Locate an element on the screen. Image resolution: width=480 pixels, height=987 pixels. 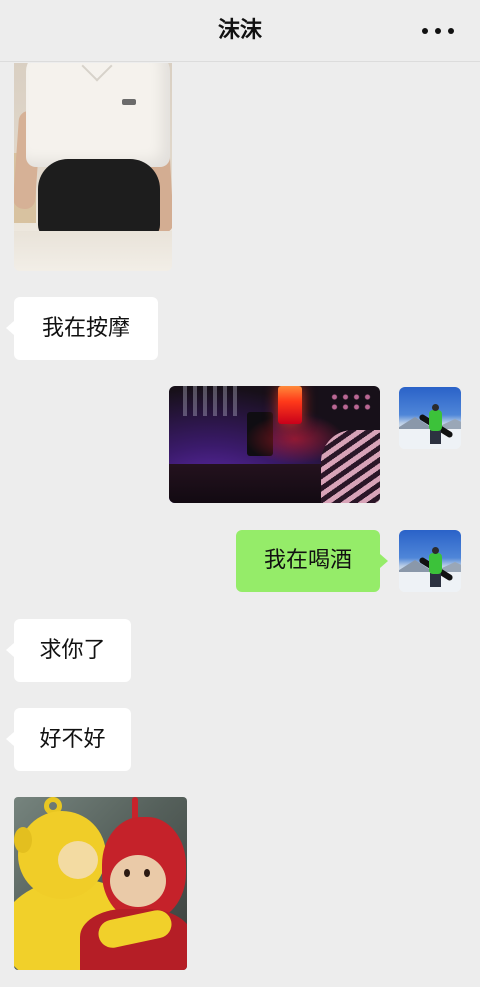
message-text: 好不好 is located at coordinates (72, 739).